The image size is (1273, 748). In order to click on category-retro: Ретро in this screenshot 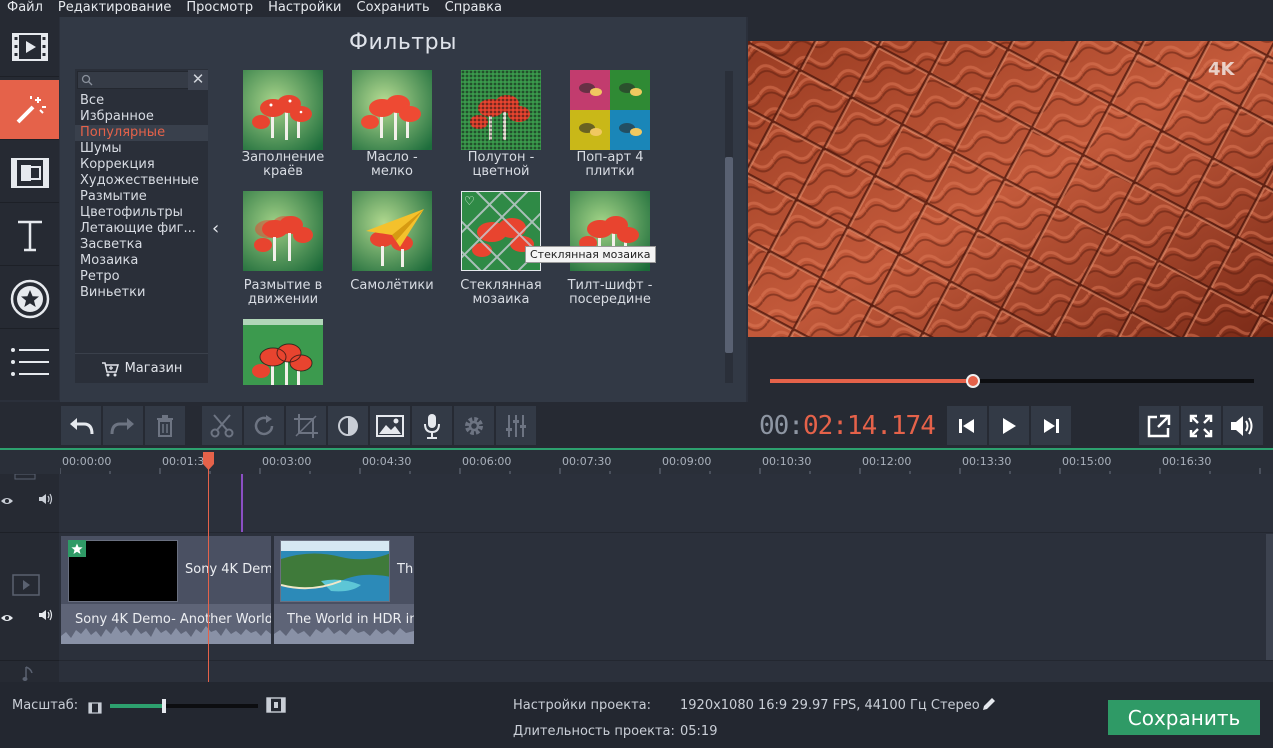, I will do `click(141, 277)`.